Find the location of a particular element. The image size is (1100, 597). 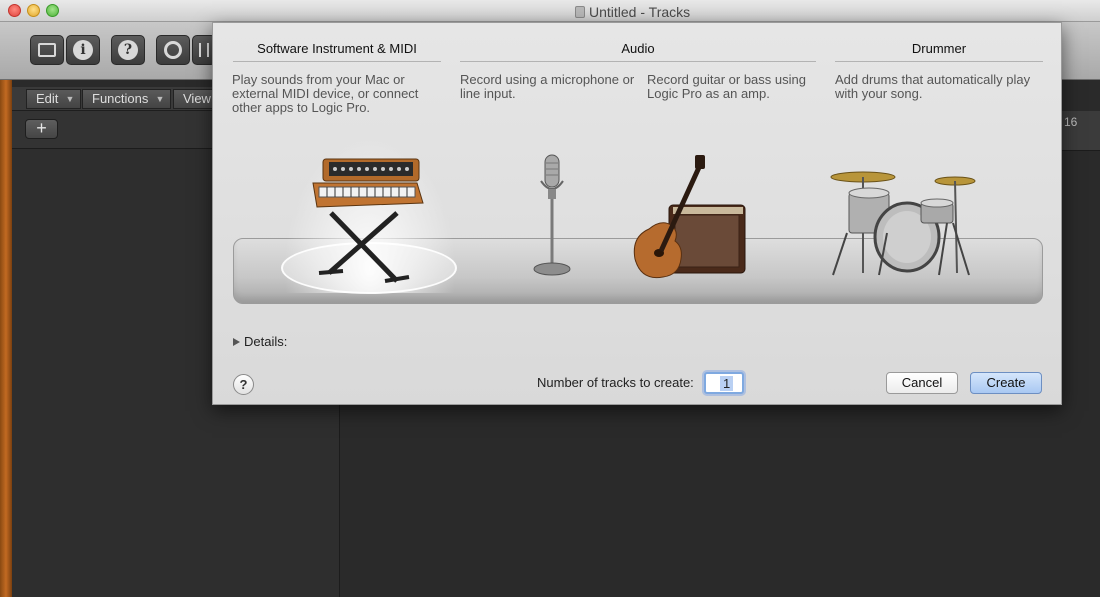

drummer-heading: Drummer is located at coordinates (939, 48).